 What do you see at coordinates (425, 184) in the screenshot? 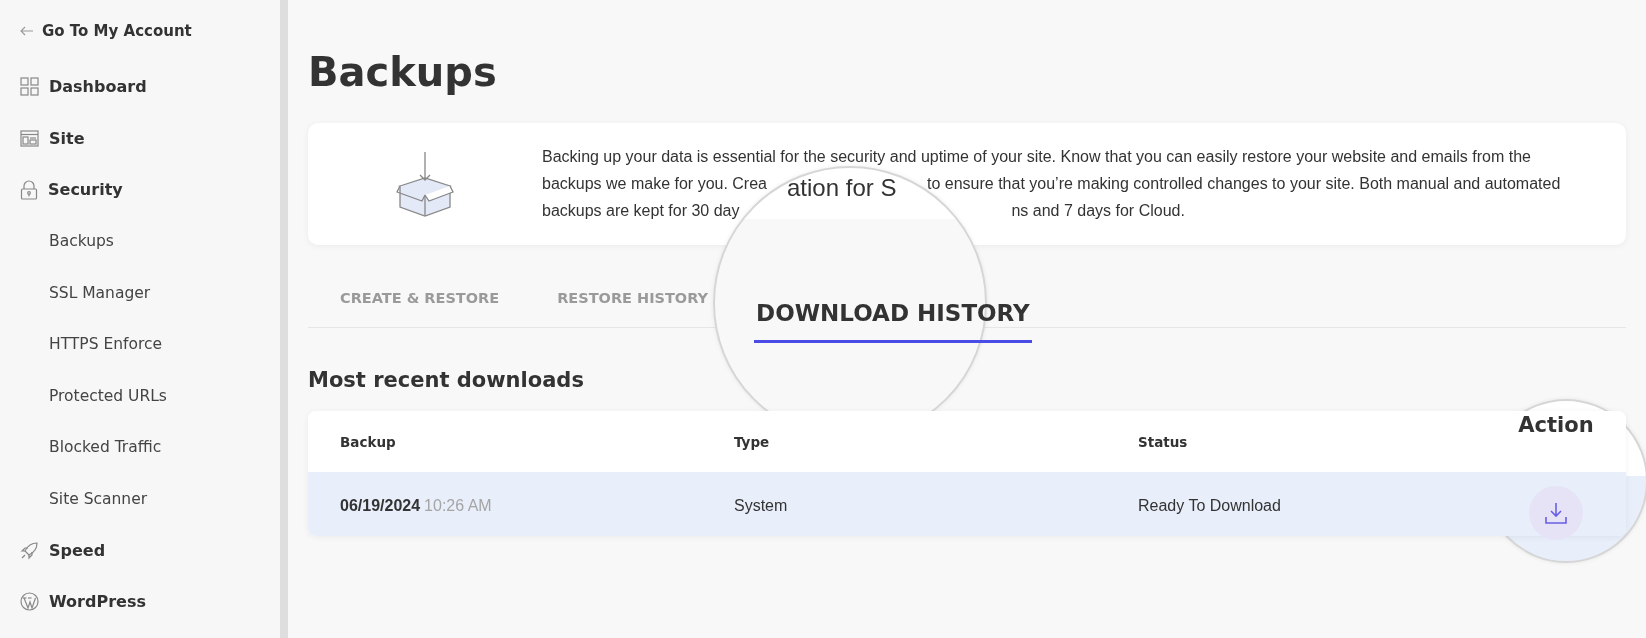
I see `box-with-down-arrow-icon` at bounding box center [425, 184].